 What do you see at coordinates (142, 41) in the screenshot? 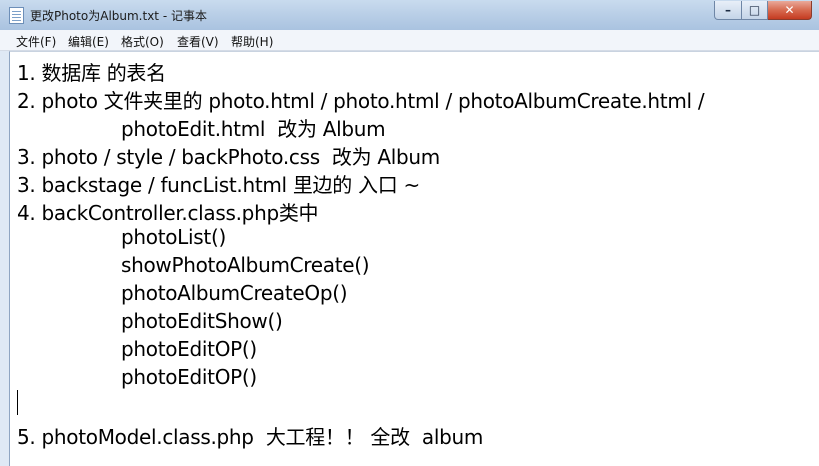
I see `menu-format: 格式(O)` at bounding box center [142, 41].